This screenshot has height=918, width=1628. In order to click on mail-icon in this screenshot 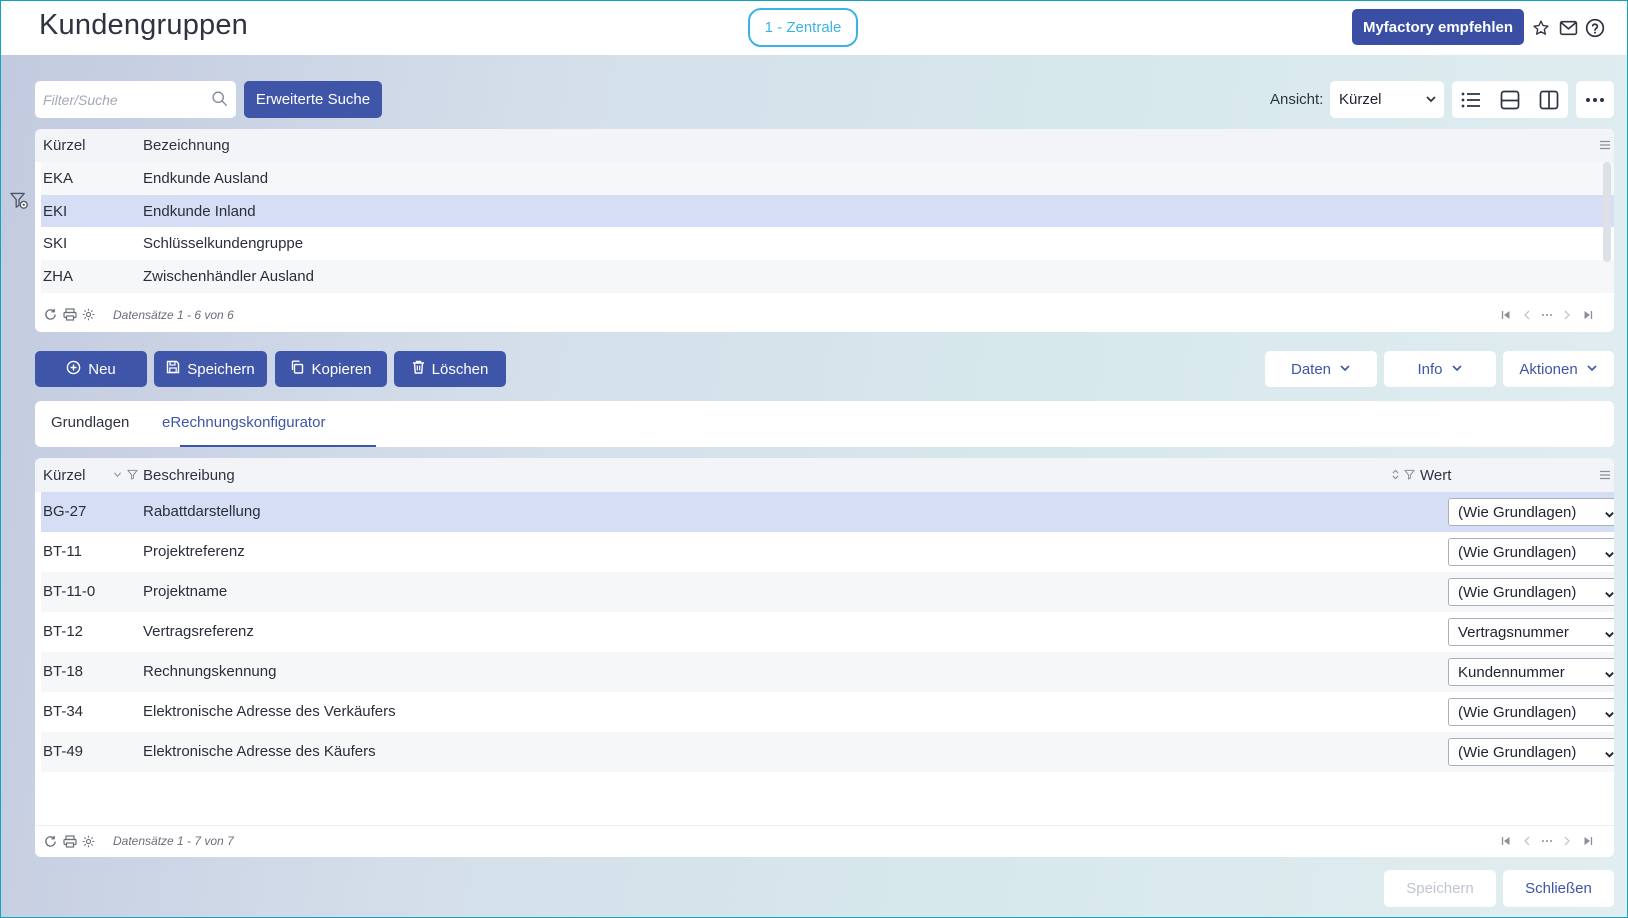, I will do `click(1568, 28)`.